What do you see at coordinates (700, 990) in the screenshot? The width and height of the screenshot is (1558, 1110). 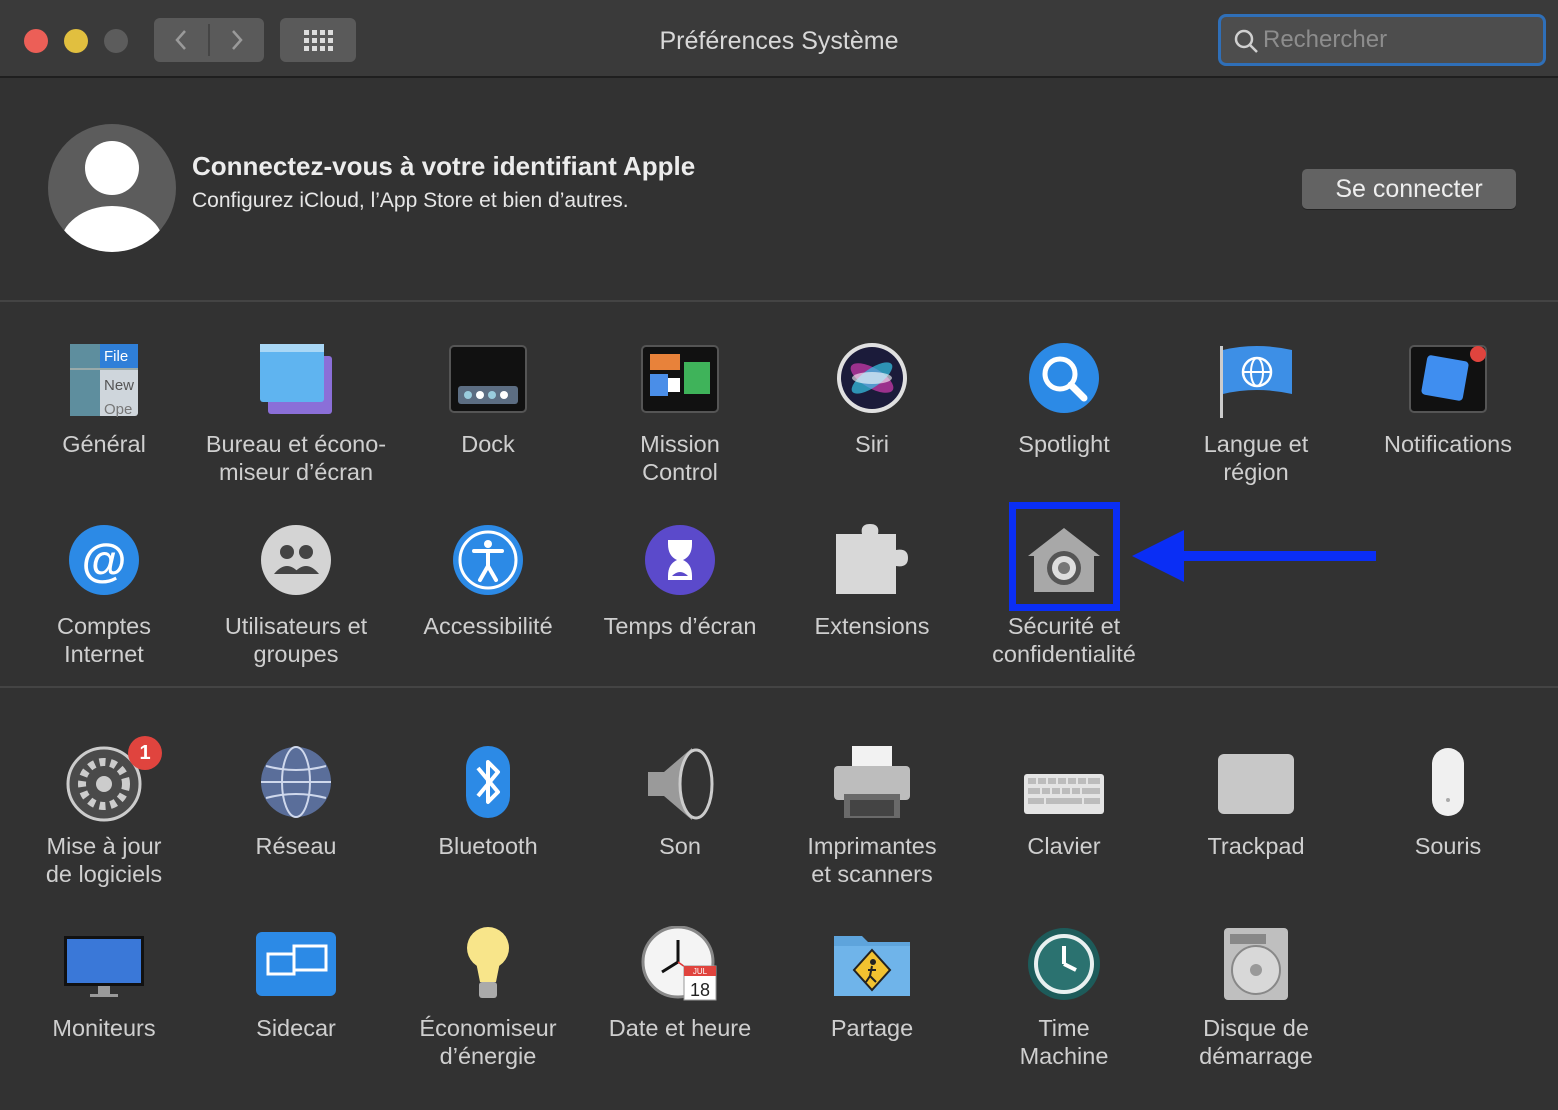 I see `svg-text: 18` at bounding box center [700, 990].